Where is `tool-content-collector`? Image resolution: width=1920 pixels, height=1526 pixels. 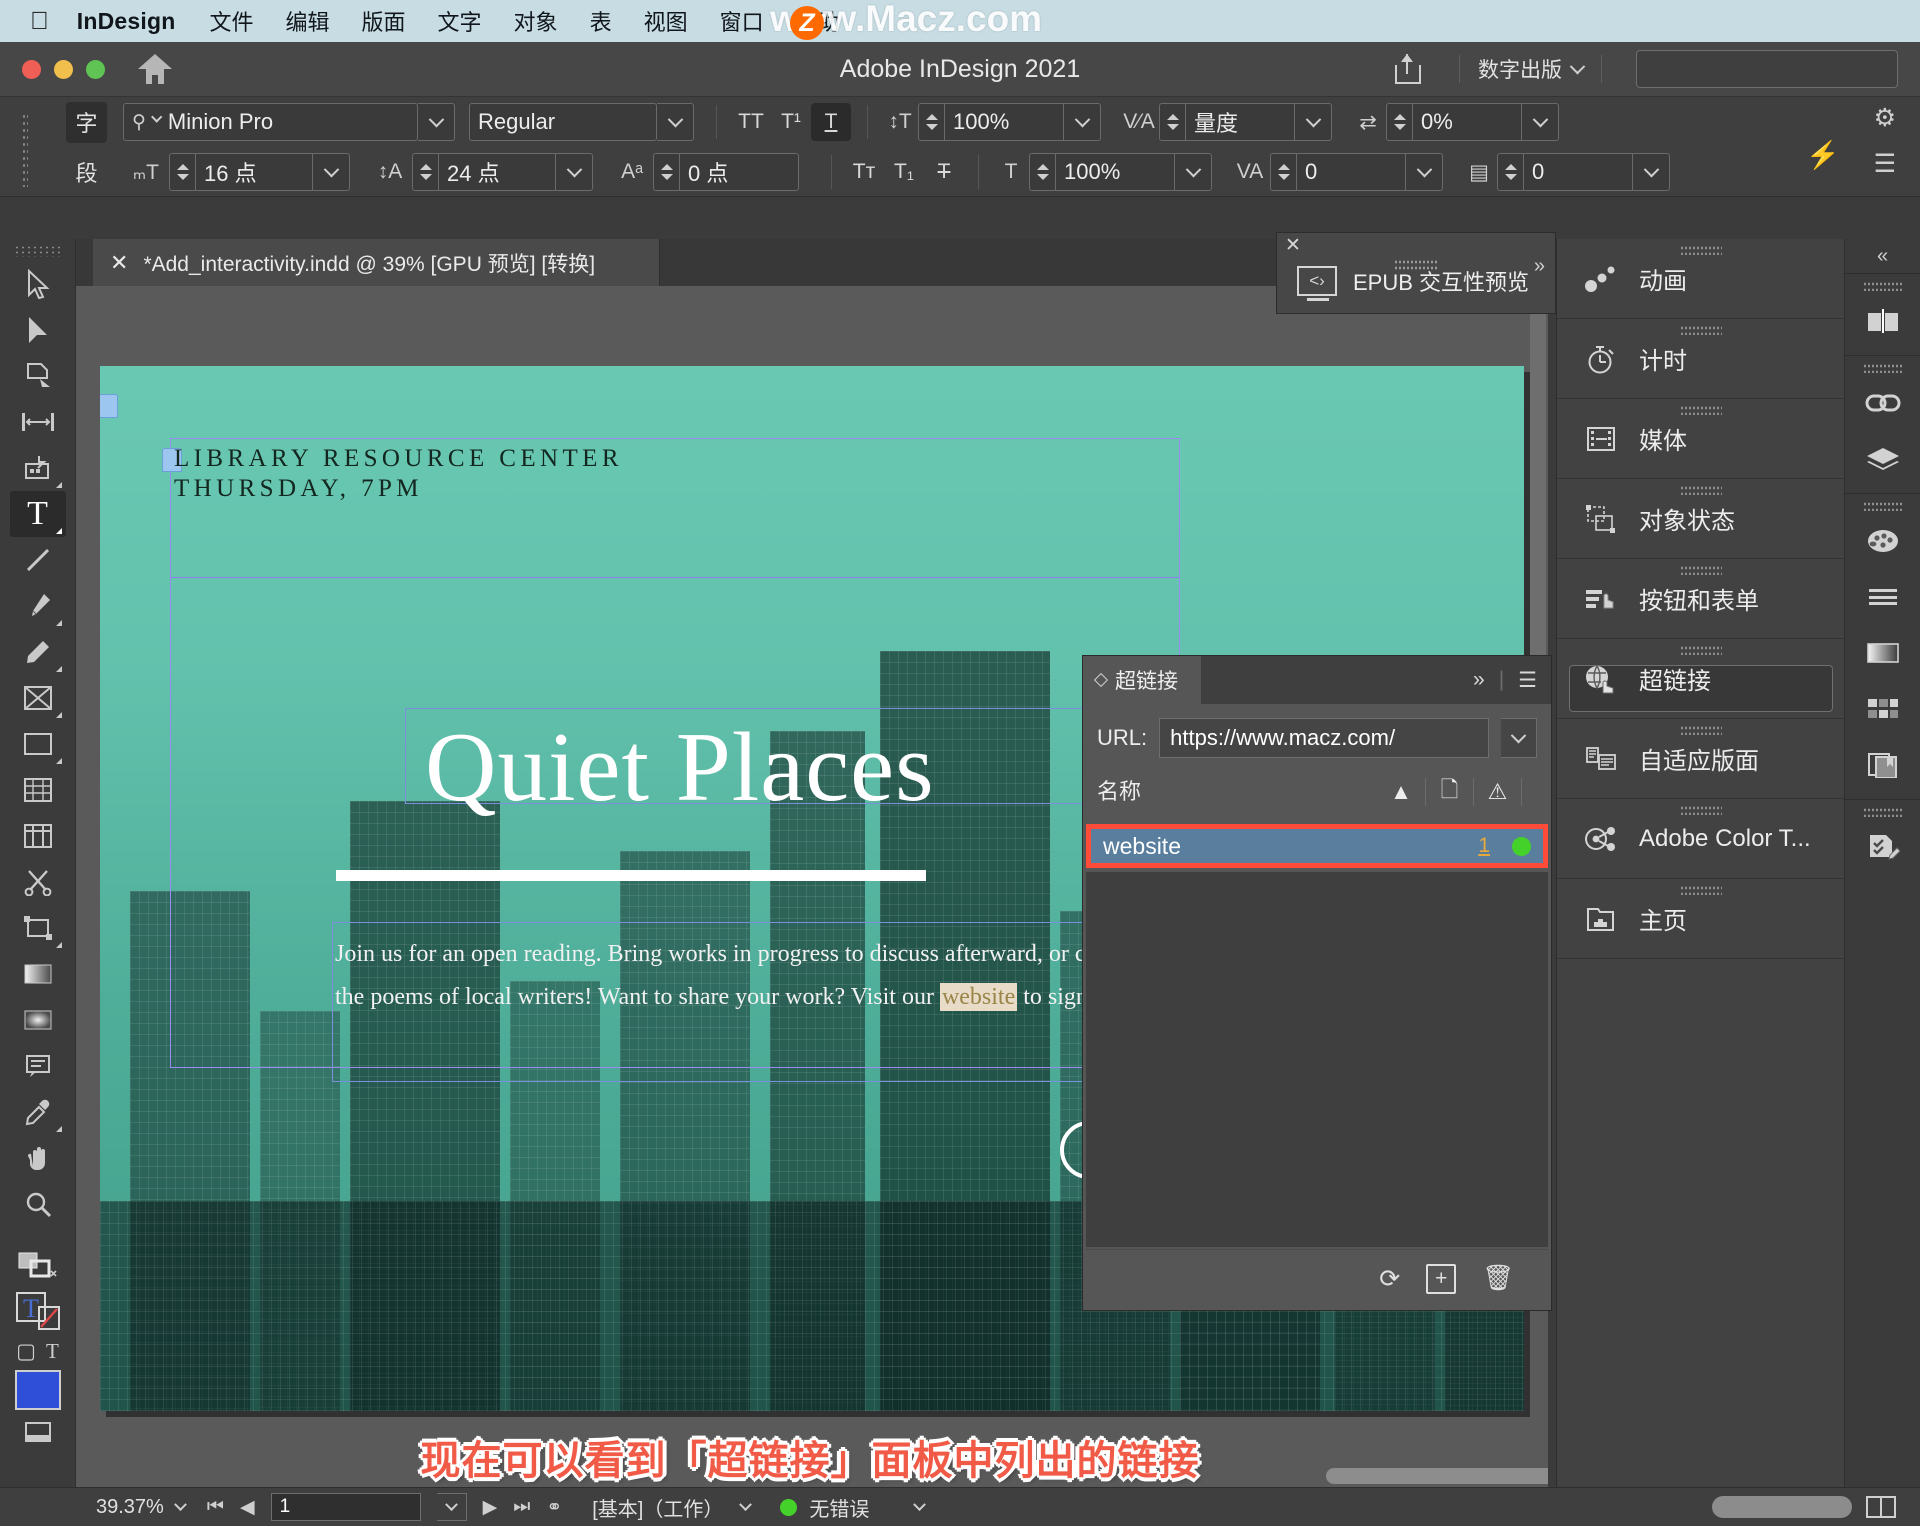 tool-content-collector is located at coordinates (38, 468).